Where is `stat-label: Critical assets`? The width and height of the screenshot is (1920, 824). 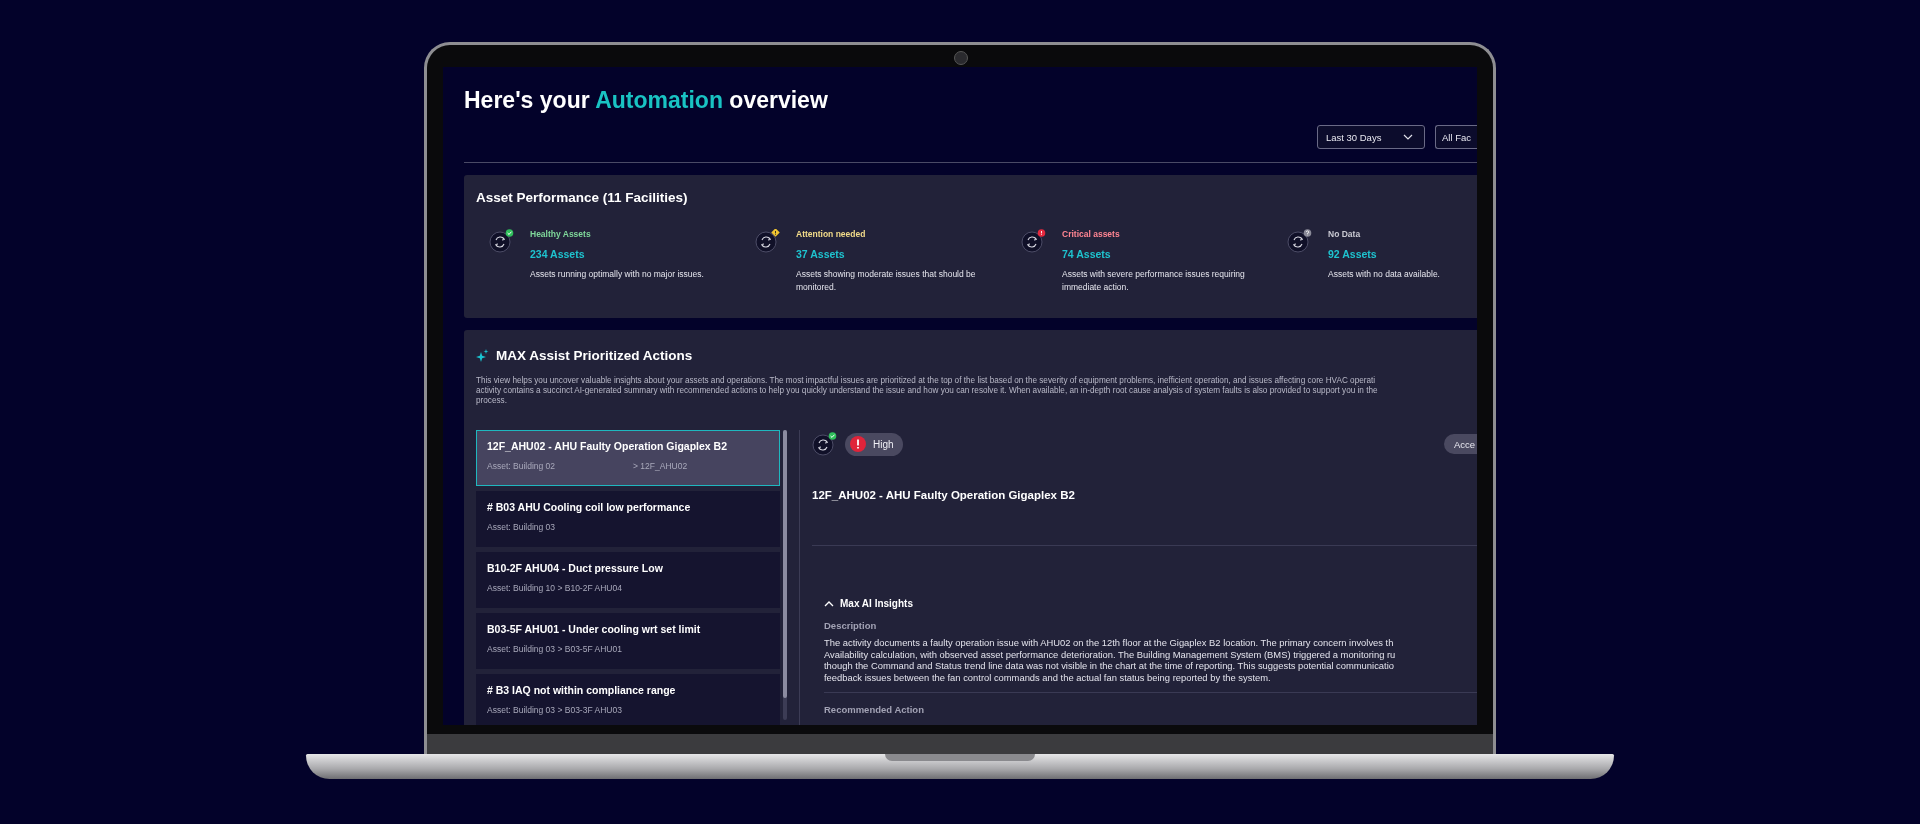 stat-label: Critical assets is located at coordinates (1091, 234).